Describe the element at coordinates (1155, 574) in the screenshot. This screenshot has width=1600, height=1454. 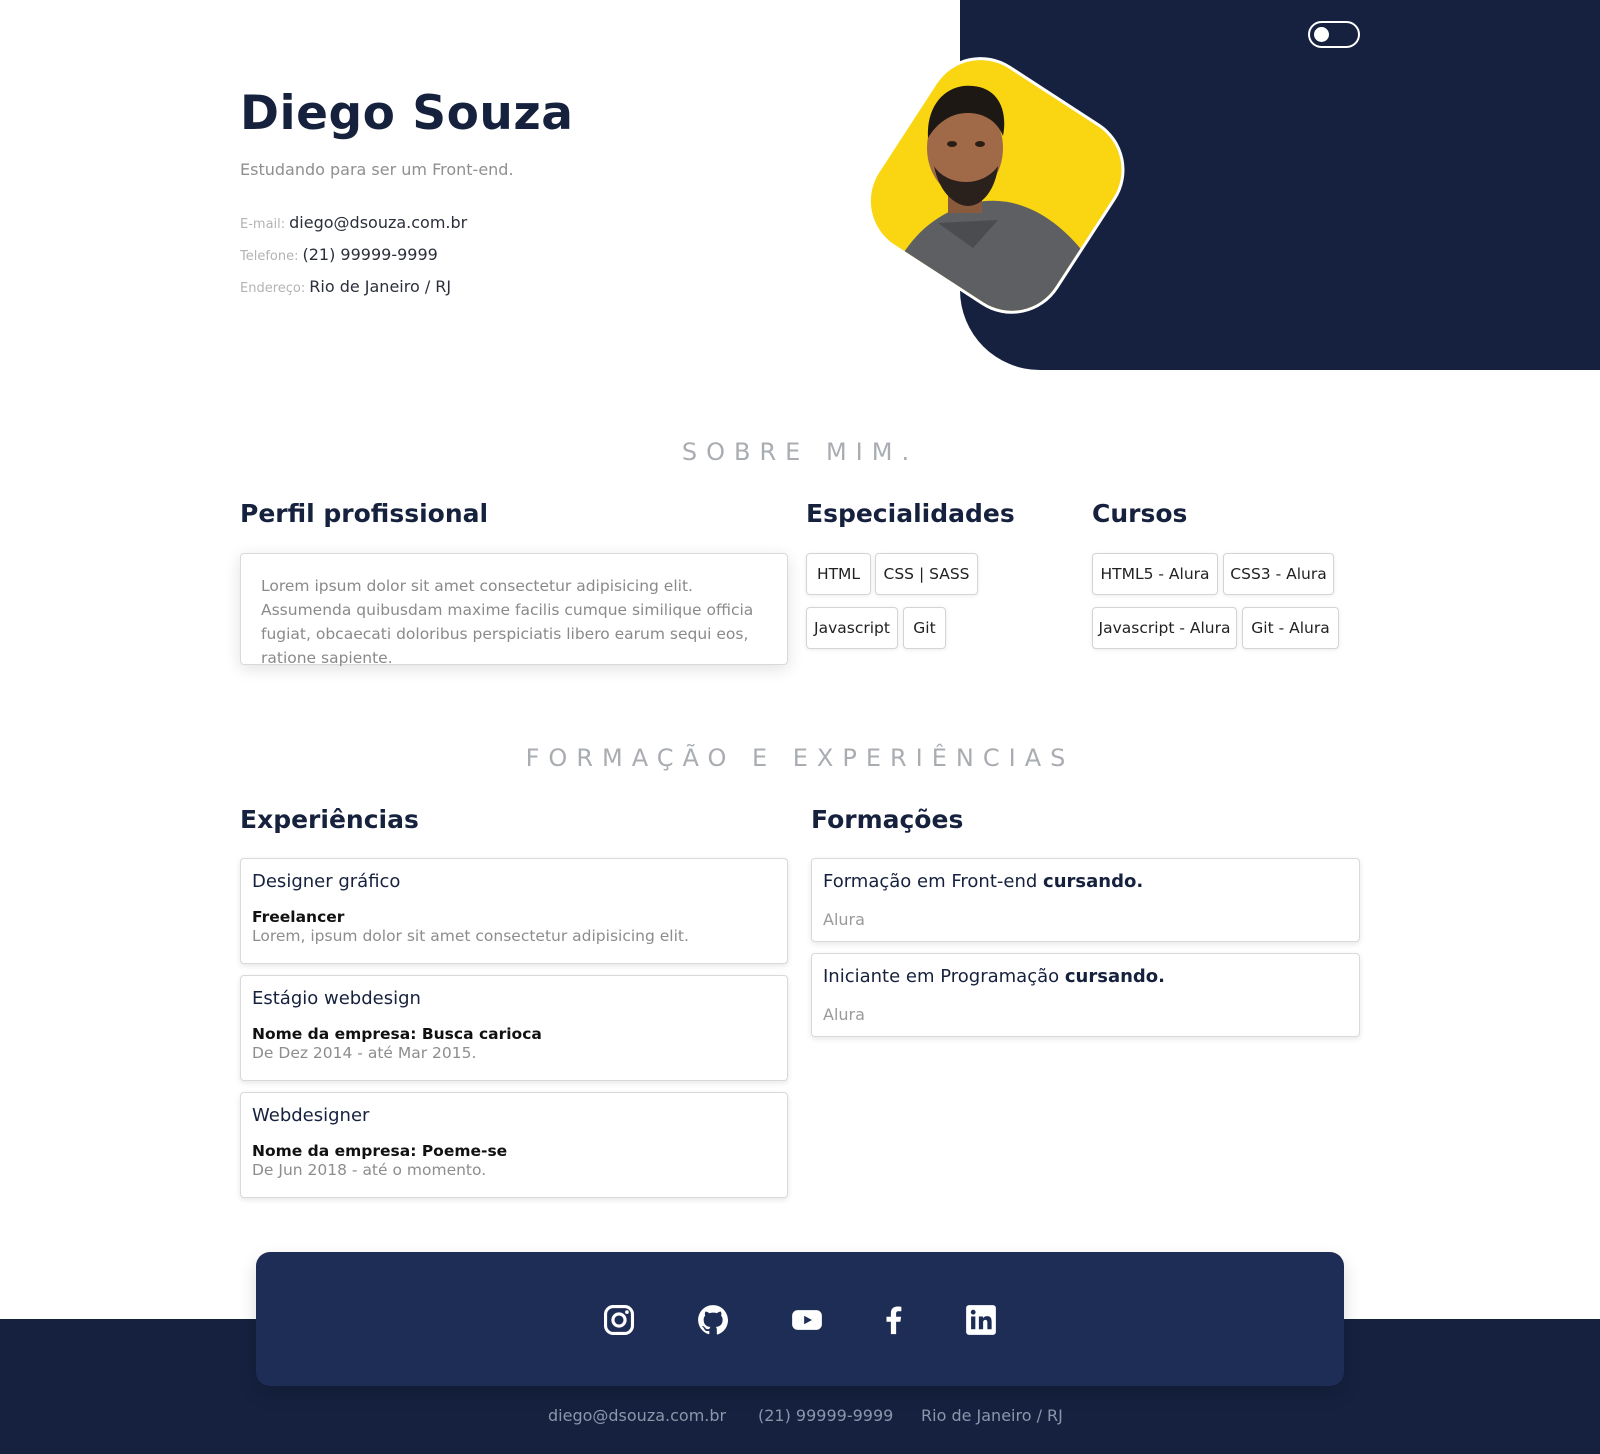
I see `course-tag: HTML5 - Alura` at that location.